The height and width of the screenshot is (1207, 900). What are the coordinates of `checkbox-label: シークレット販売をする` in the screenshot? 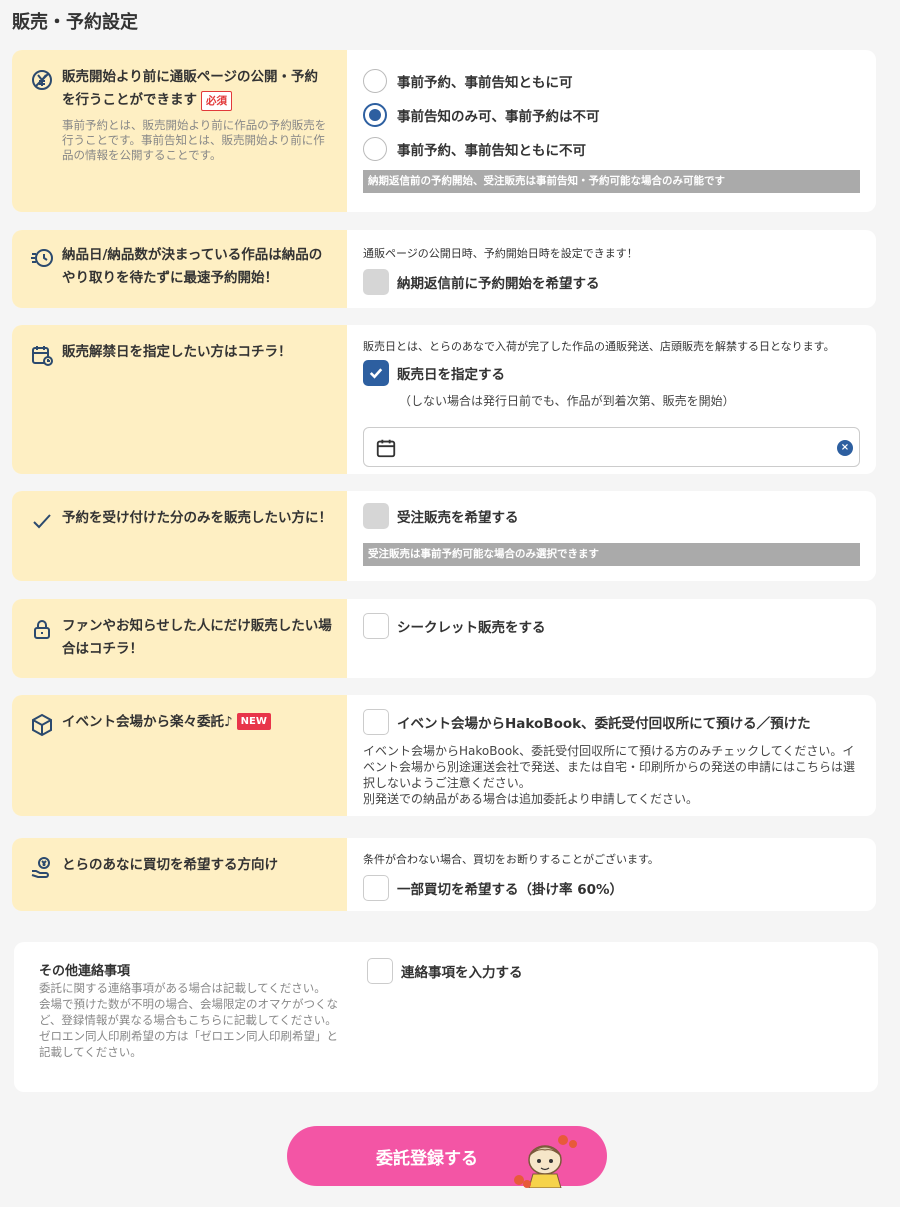 It's located at (471, 628).